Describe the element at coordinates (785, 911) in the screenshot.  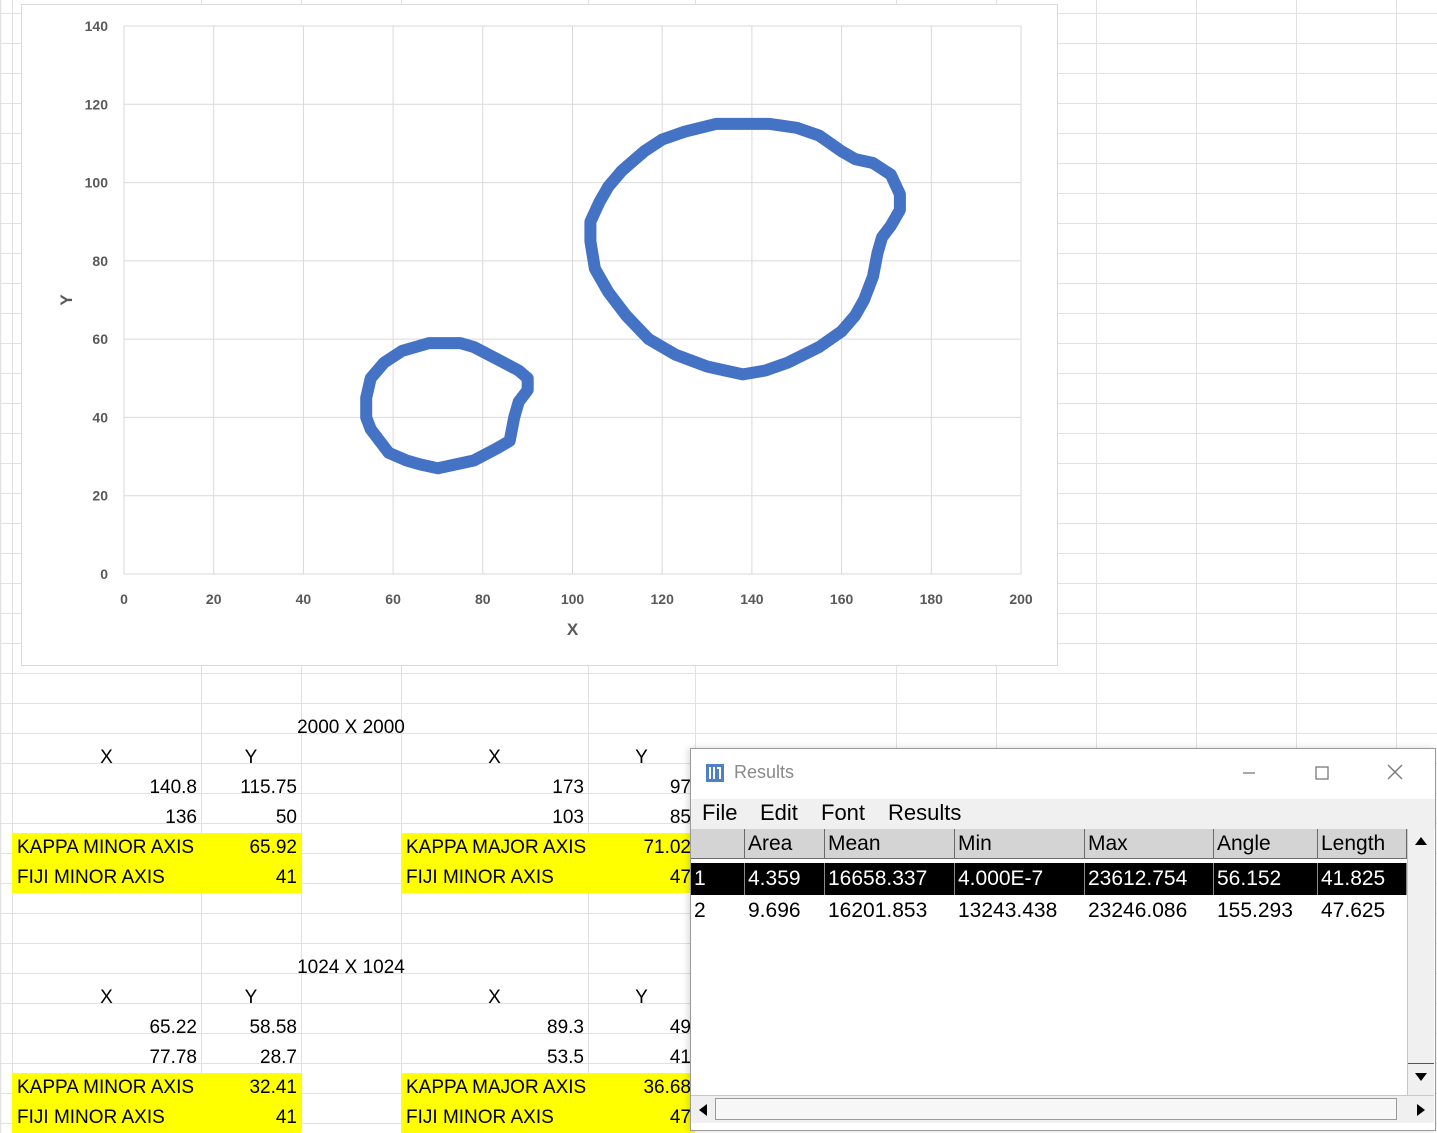
I see `table-cell: 9.696` at that location.